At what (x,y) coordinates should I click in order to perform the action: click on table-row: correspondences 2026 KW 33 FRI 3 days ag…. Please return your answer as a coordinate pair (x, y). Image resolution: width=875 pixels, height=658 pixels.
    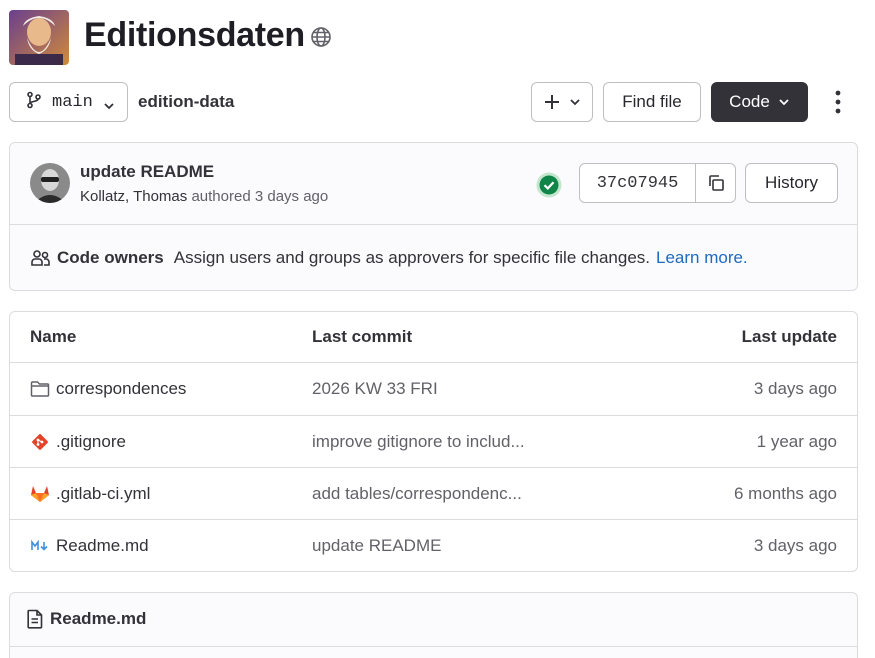
    Looking at the image, I should click on (433, 389).